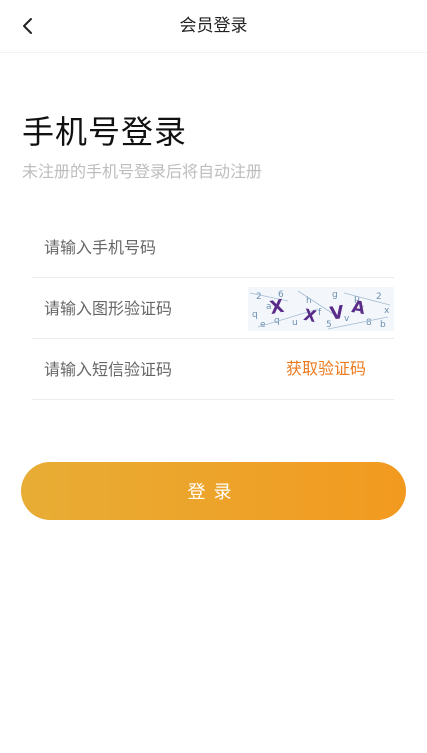 The image size is (427, 753). I want to click on captcha-row: 2aq 6uh fgv p82 xeq 5rb X X V A, so click(213, 308).